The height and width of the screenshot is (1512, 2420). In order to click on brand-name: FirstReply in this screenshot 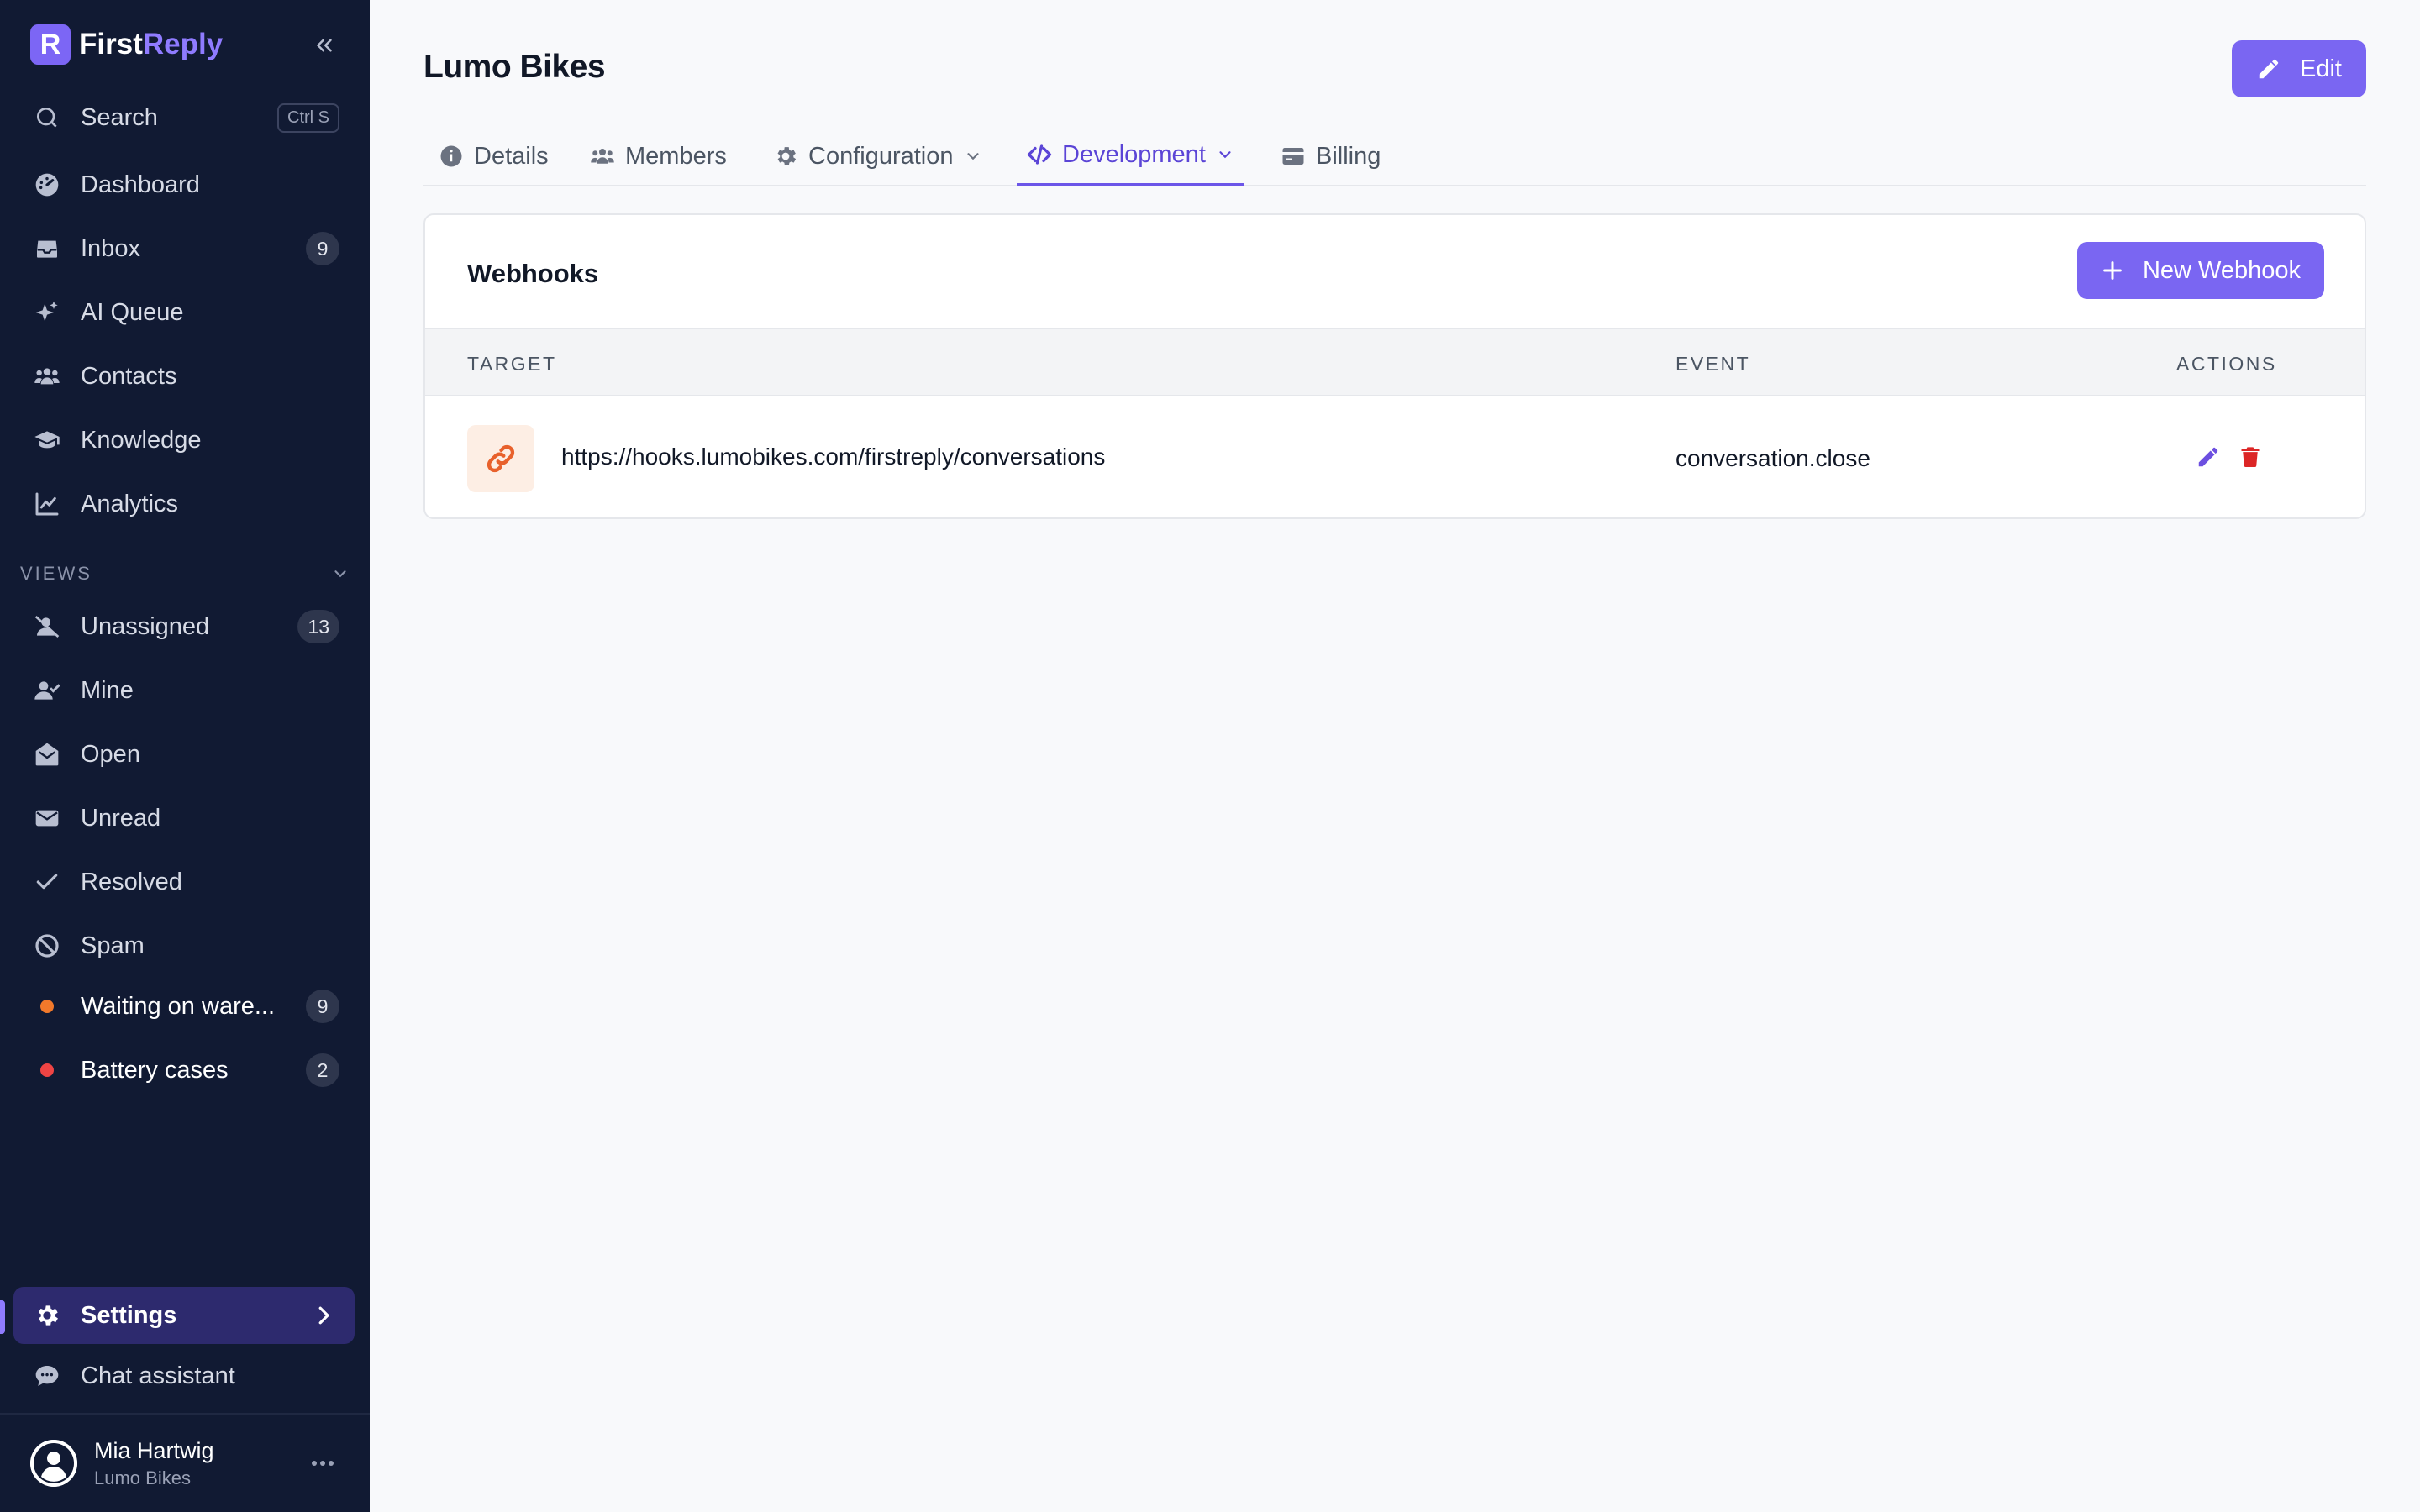, I will do `click(151, 44)`.